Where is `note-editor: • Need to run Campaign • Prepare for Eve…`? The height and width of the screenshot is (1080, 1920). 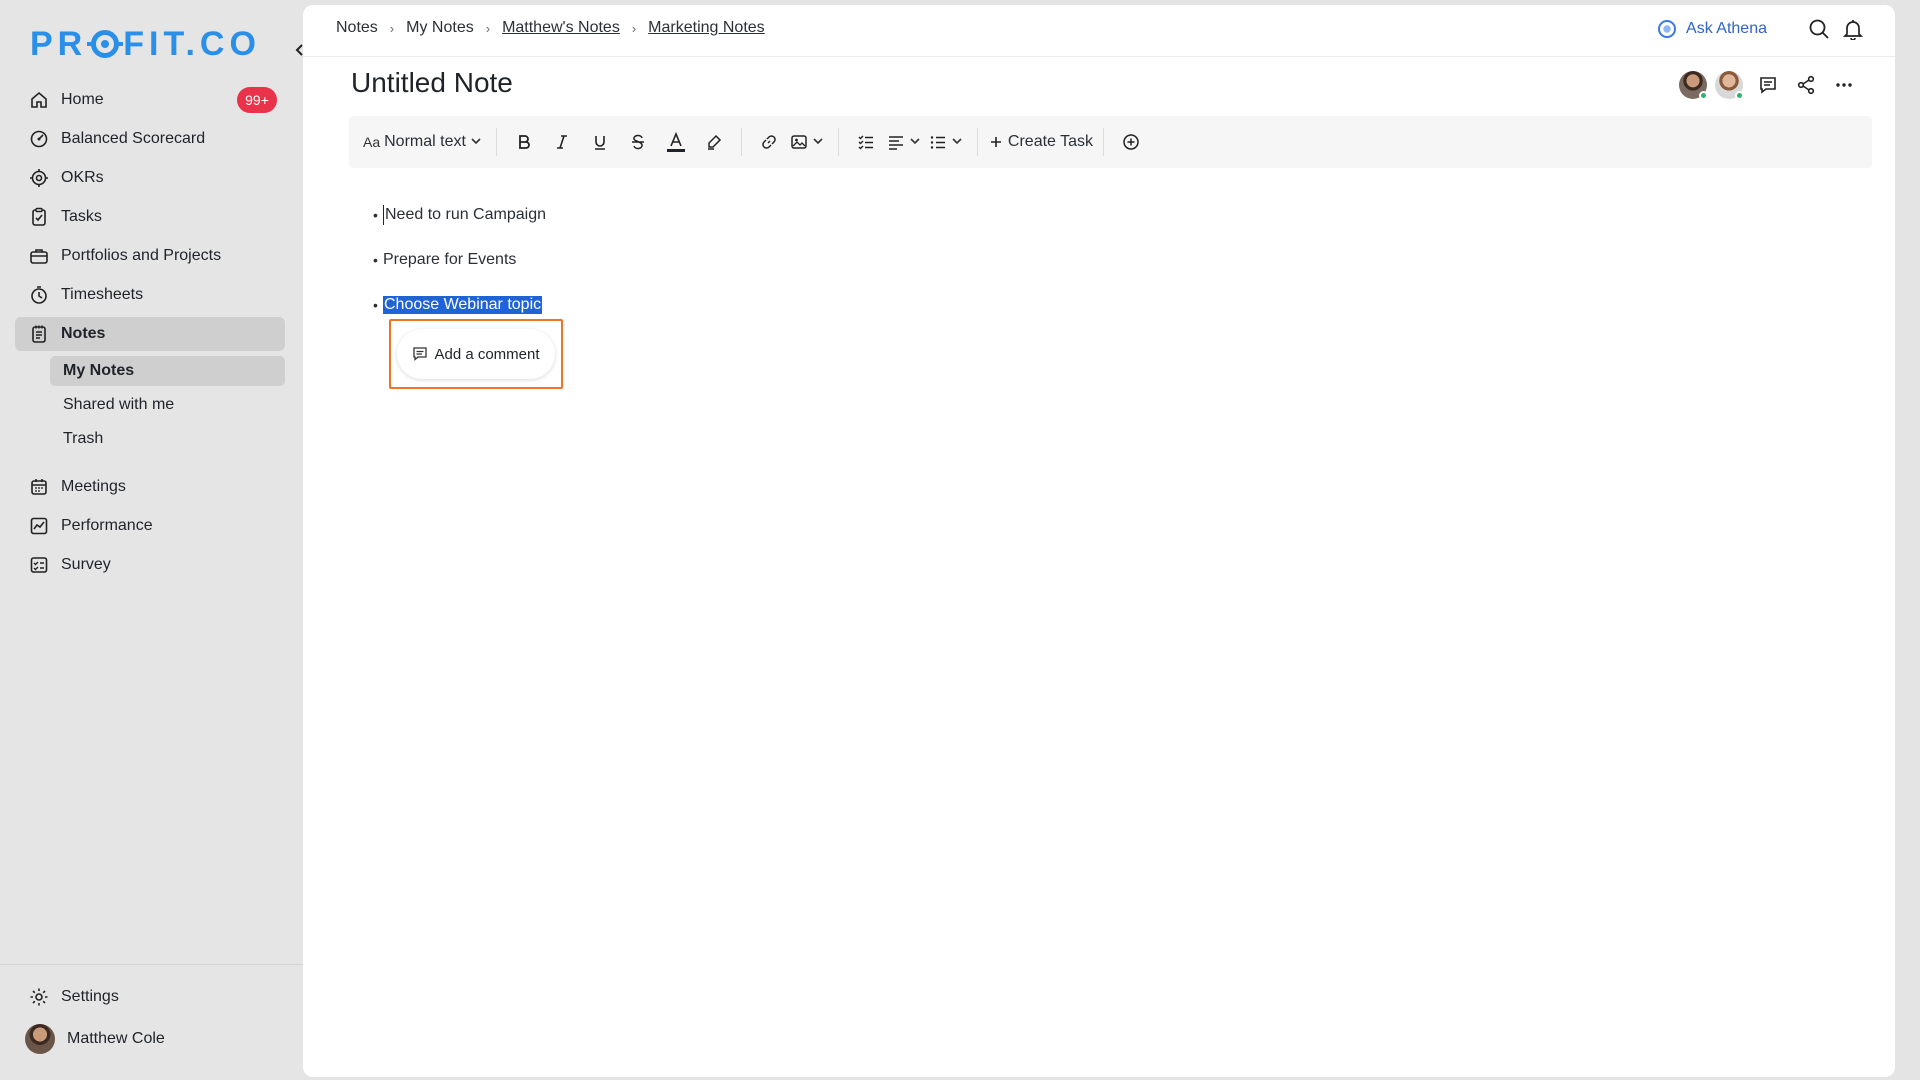
note-editor: • Need to run Campaign • Prepare for Eve… is located at coordinates (459, 268).